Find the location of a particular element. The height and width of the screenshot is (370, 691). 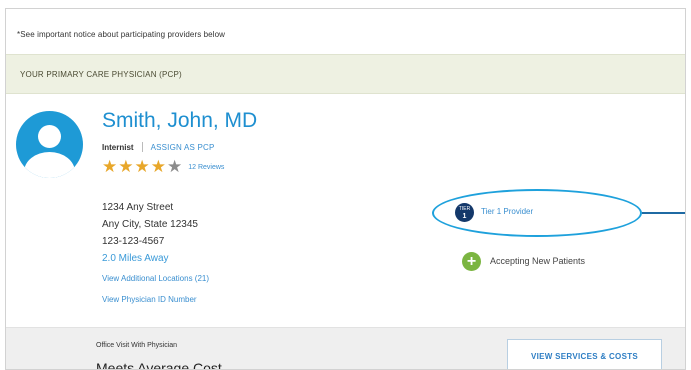

tier-badge-icon: TIER 1 is located at coordinates (464, 212).